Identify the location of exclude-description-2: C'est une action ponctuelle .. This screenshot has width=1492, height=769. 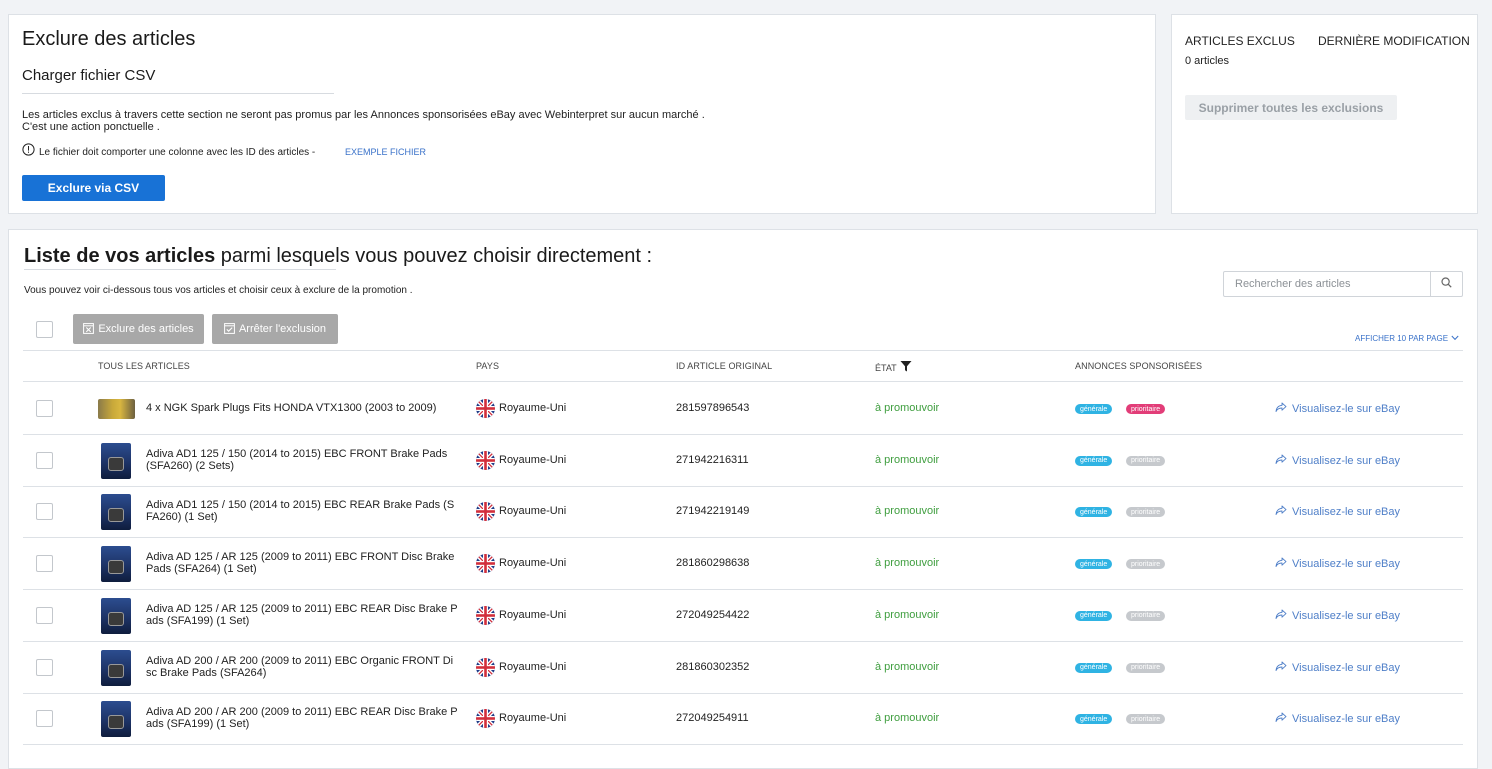
(91, 127).